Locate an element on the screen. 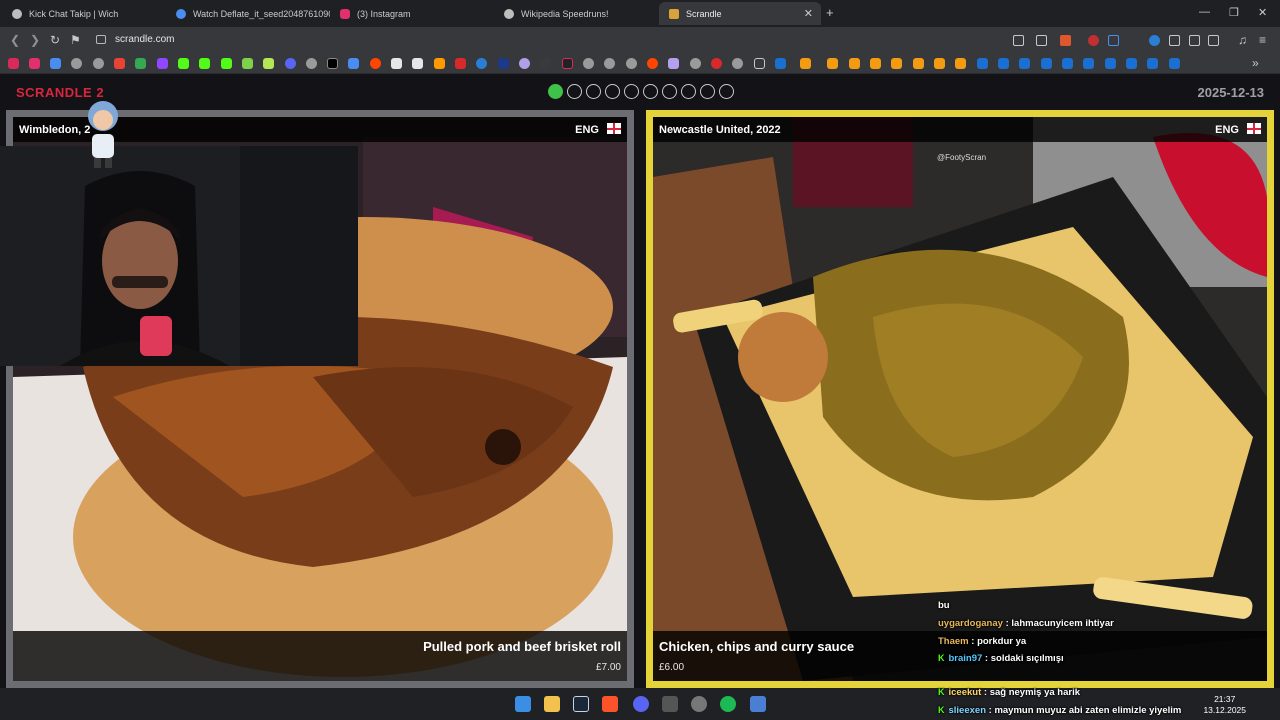  maximize-icon: ❐ is located at coordinates (1234, 12).